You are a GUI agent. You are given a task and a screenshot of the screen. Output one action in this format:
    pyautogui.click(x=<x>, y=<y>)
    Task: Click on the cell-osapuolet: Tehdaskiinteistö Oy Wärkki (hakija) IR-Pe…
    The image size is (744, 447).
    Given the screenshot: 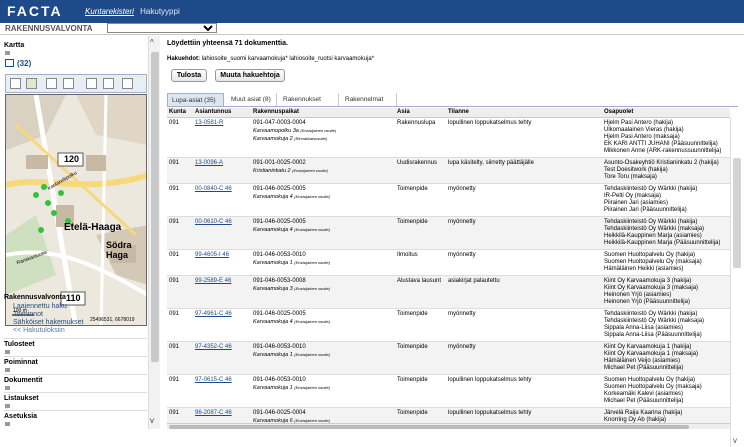 What is the action you would take?
    pyautogui.click(x=666, y=200)
    